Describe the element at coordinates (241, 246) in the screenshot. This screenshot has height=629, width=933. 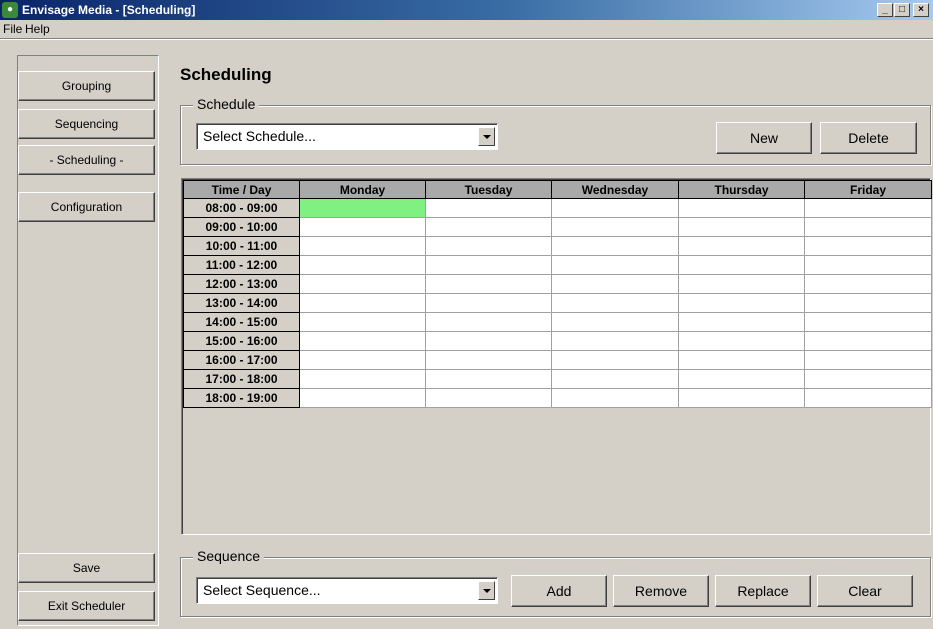
I see `time-slot-label: 10:00 - 11:00` at that location.